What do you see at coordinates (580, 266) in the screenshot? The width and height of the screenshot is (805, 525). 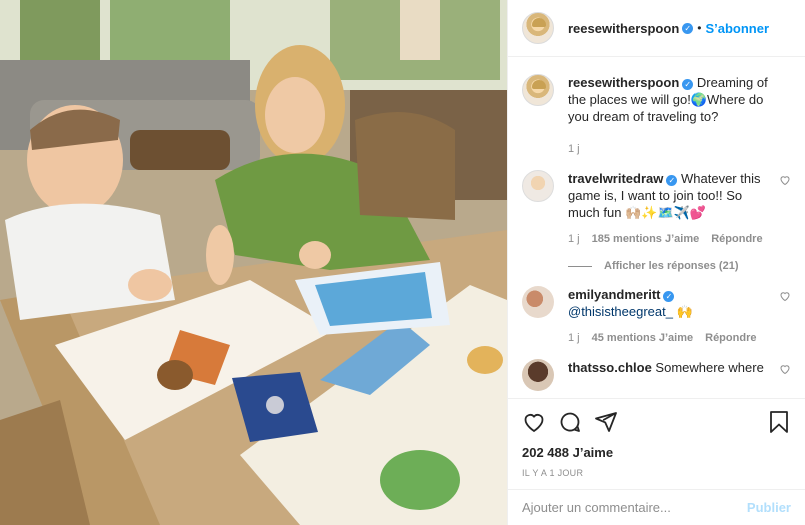 I see `replies-divider` at bounding box center [580, 266].